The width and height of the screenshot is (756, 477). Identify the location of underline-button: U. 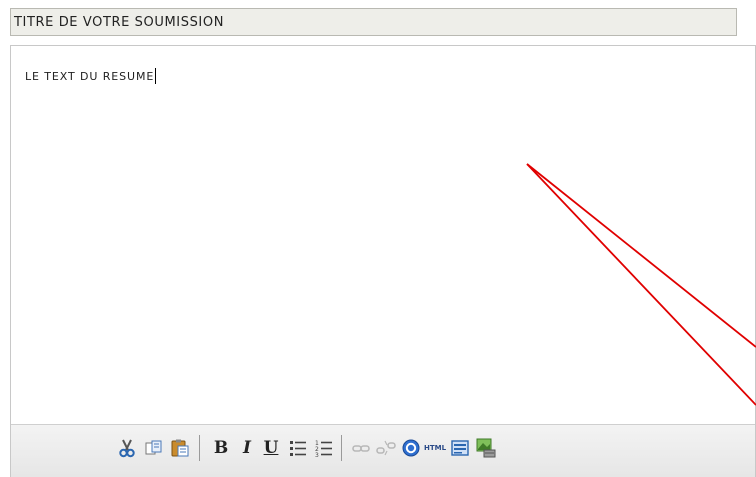
(271, 448).